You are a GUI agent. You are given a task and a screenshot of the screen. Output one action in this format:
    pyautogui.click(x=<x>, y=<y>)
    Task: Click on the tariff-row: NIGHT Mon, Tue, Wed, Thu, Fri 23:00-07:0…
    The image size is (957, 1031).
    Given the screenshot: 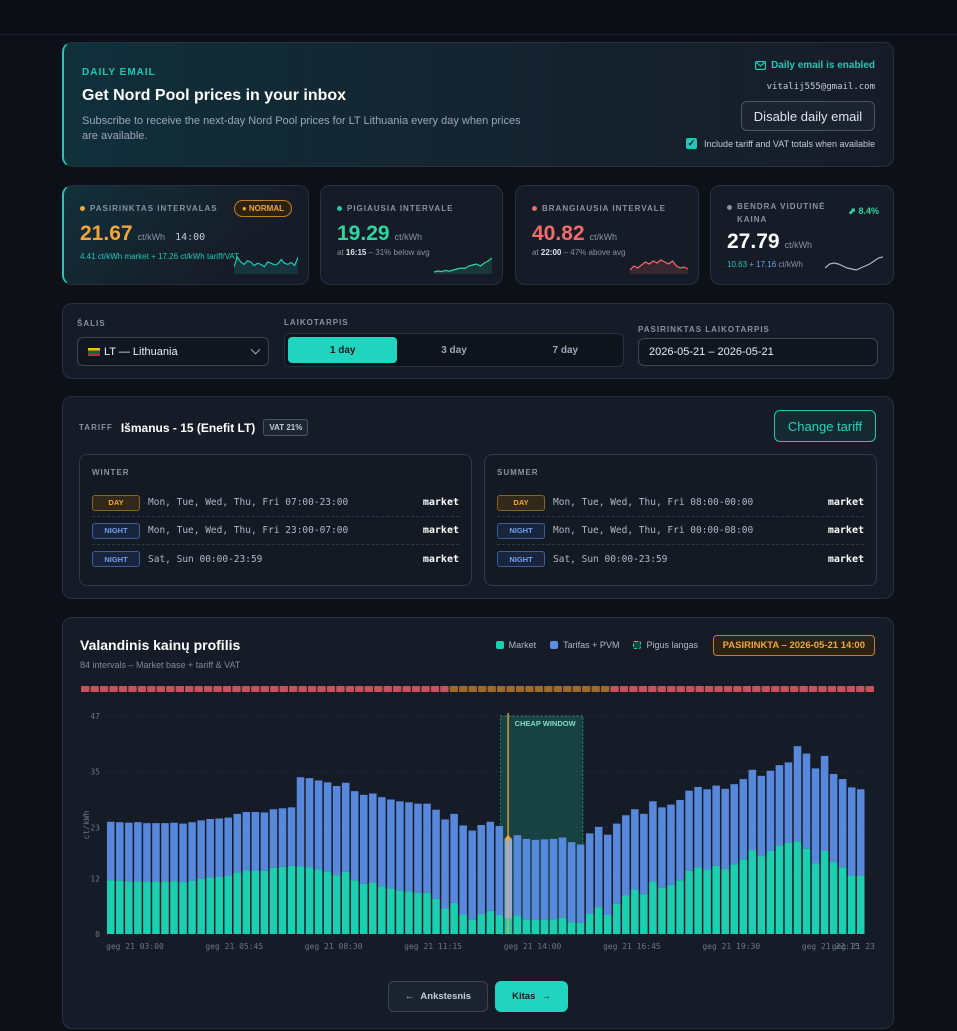 What is the action you would take?
    pyautogui.click(x=275, y=531)
    